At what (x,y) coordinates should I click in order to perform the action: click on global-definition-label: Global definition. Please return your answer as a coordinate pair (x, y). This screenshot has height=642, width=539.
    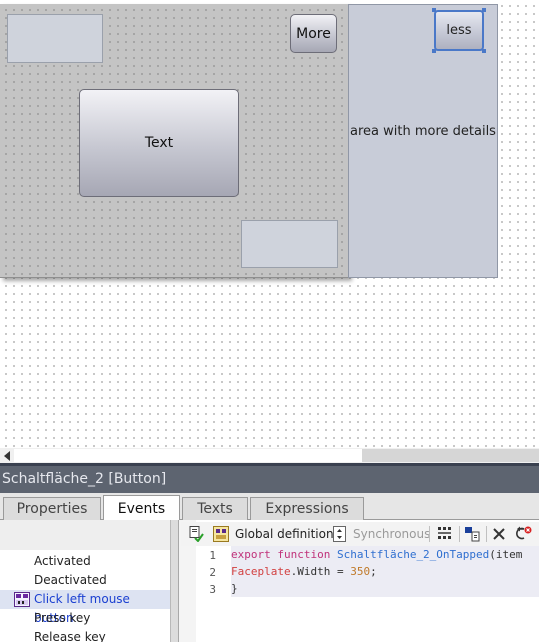
    Looking at the image, I should click on (284, 534).